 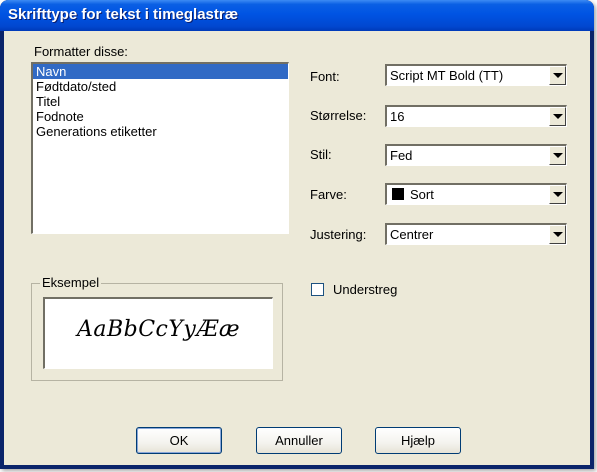 I want to click on font-select: Script MT Bold (TT), so click(x=476, y=75).